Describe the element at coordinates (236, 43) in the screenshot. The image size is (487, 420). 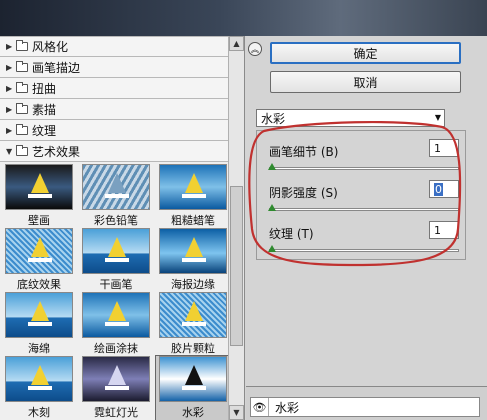
I see `scroll-up-arrow-icon: ▲` at that location.